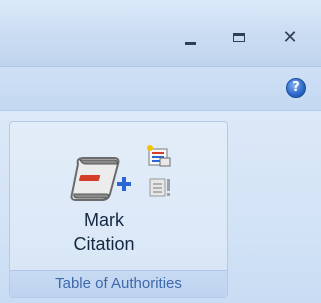  I want to click on mark-citation-button: Mark Citation, so click(104, 202).